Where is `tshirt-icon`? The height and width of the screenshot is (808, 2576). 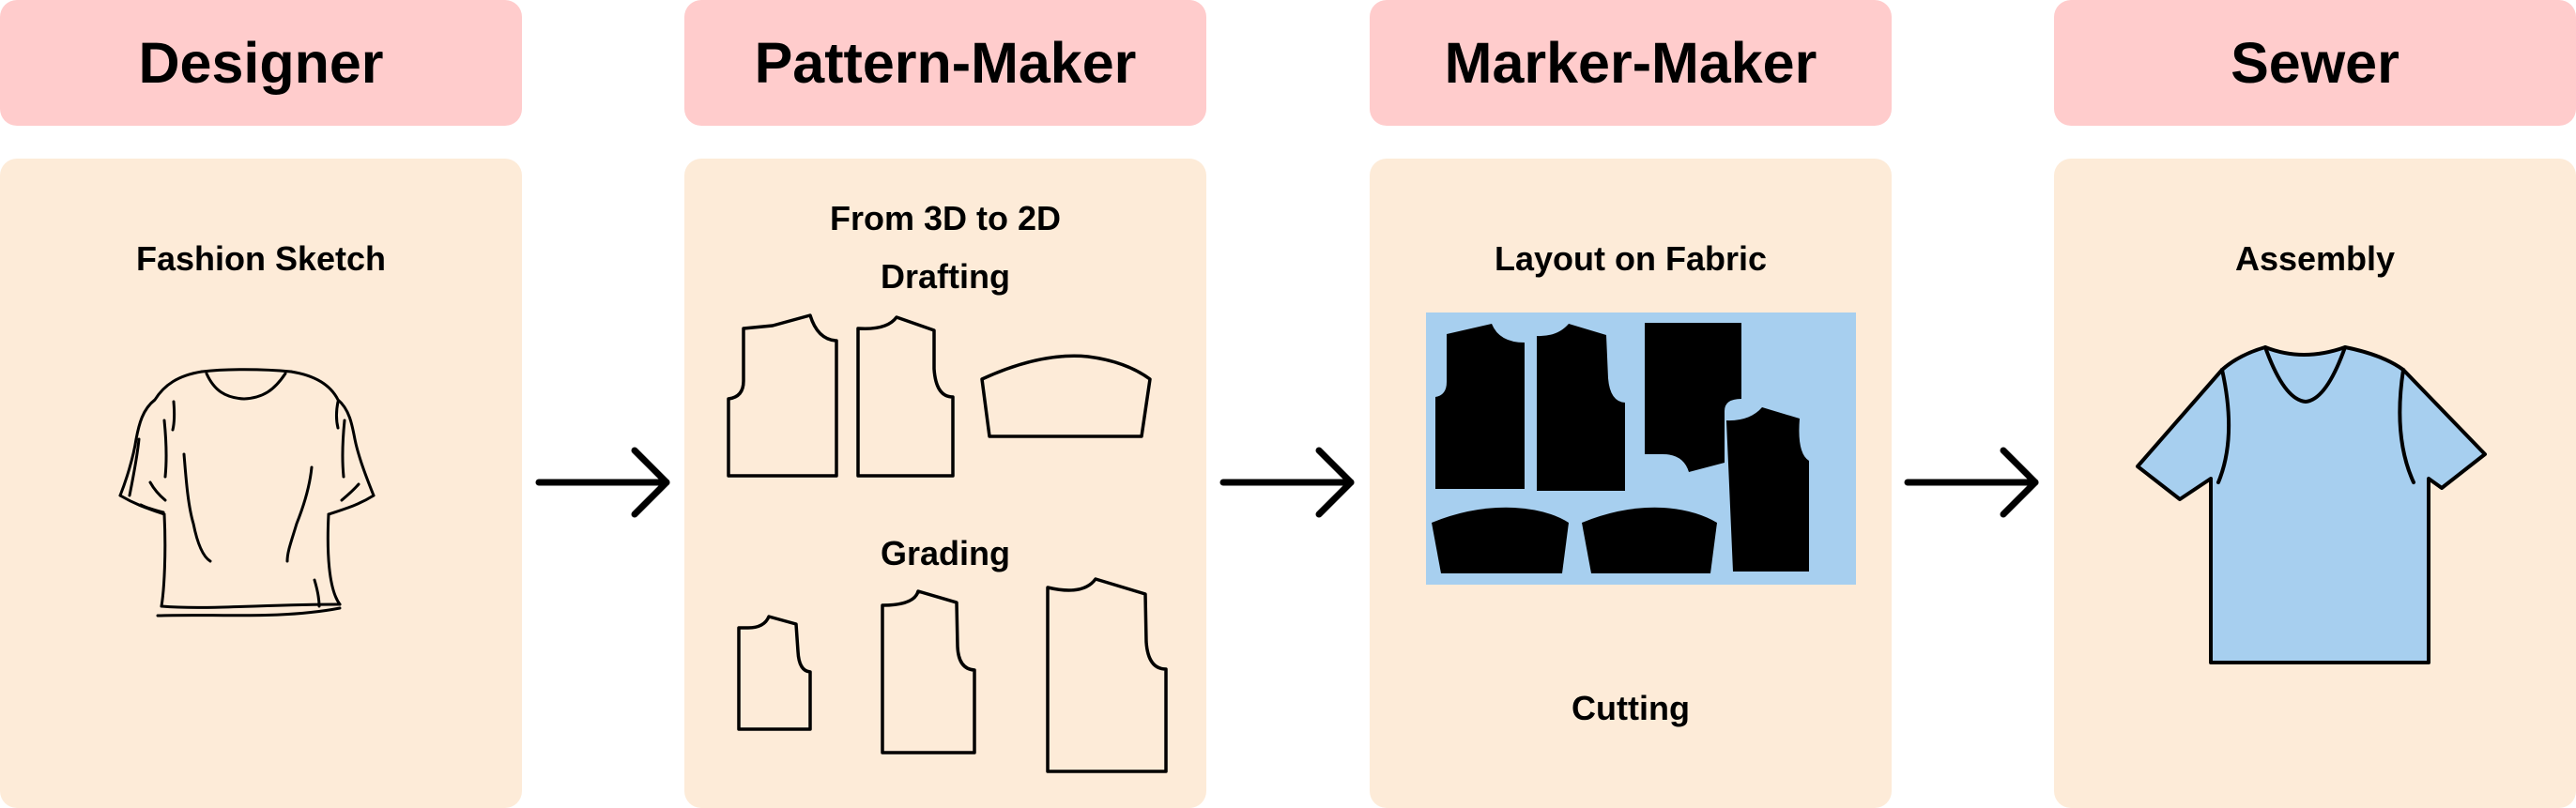 tshirt-icon is located at coordinates (2311, 504).